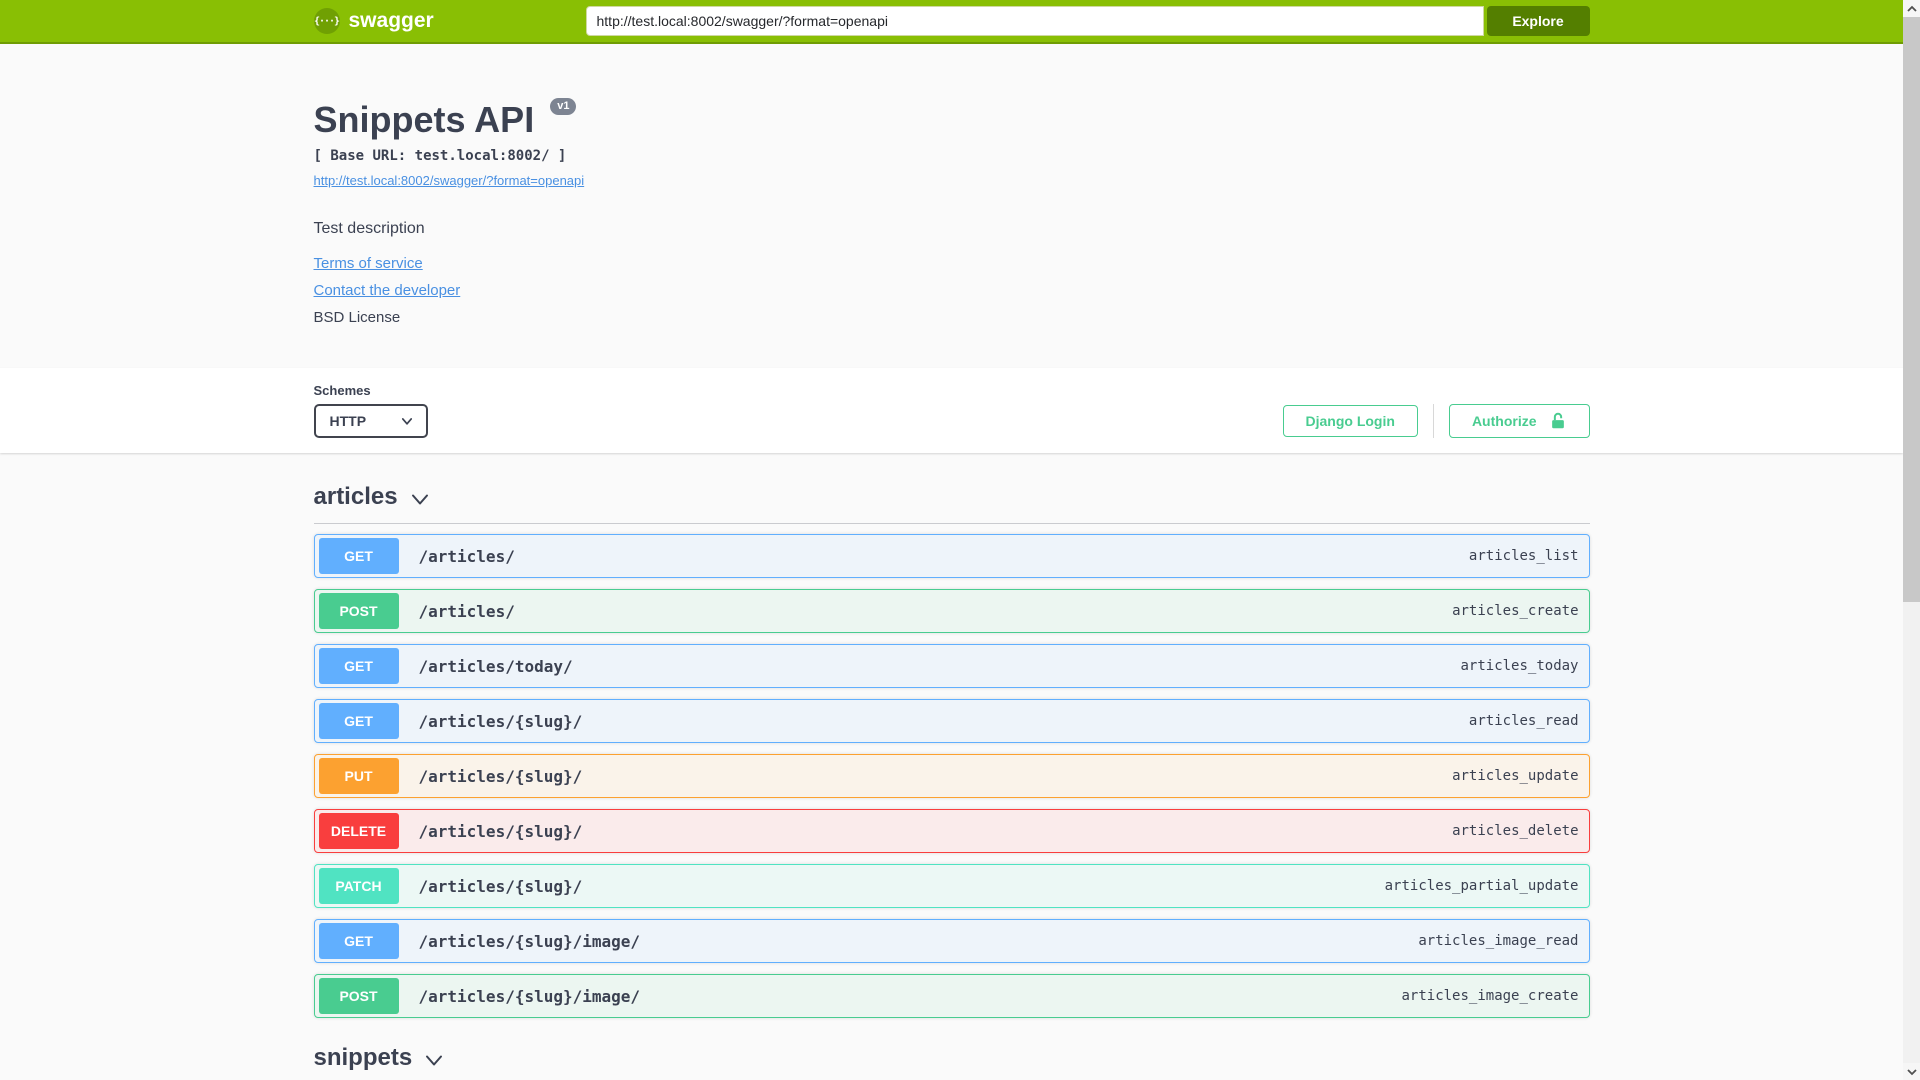 This screenshot has width=1920, height=1080. What do you see at coordinates (951, 721) in the screenshot?
I see `operation-row: GET /articles/{slug}/ articles_read` at bounding box center [951, 721].